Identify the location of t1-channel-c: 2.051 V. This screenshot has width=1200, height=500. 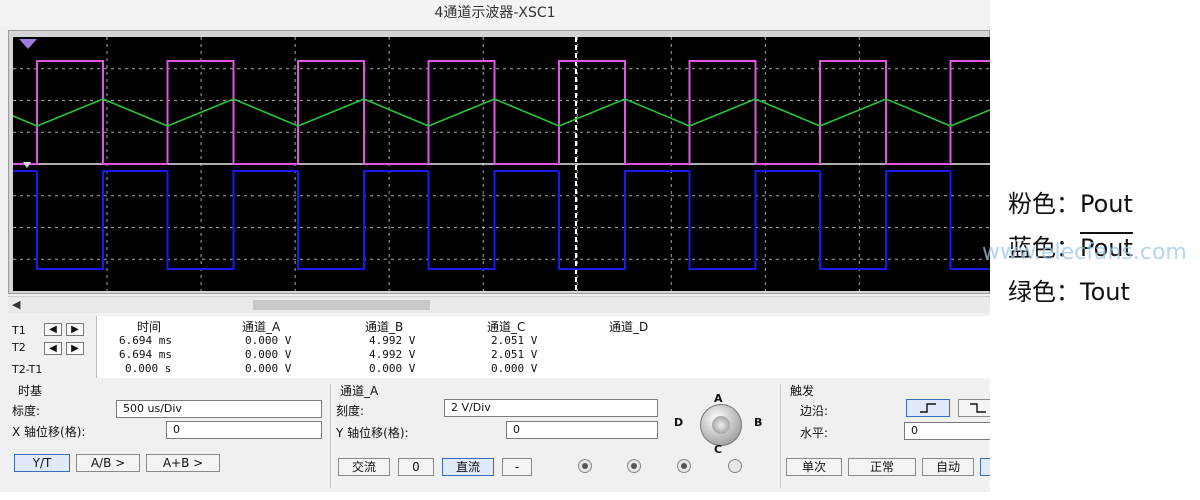
(514, 340).